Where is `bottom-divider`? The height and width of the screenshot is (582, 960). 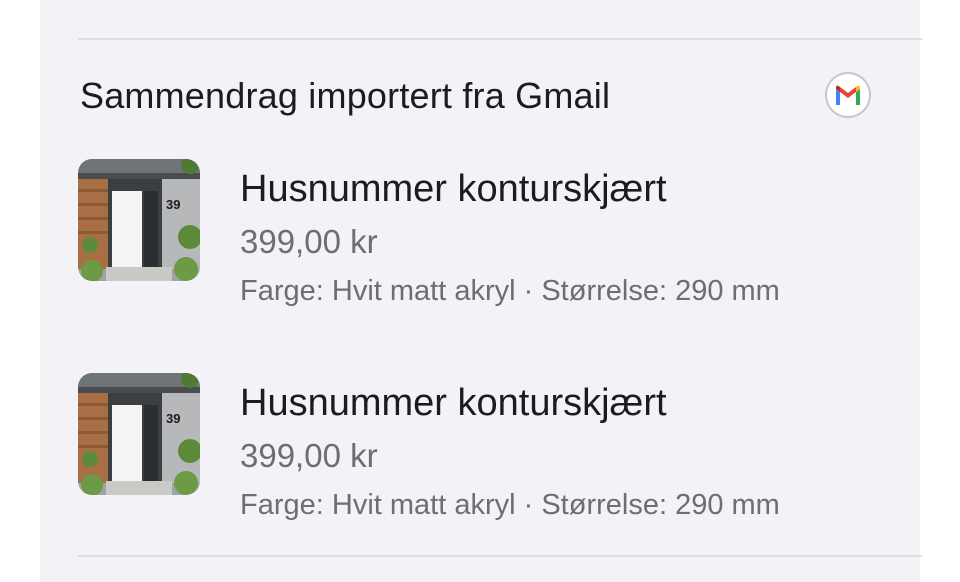 bottom-divider is located at coordinates (500, 556).